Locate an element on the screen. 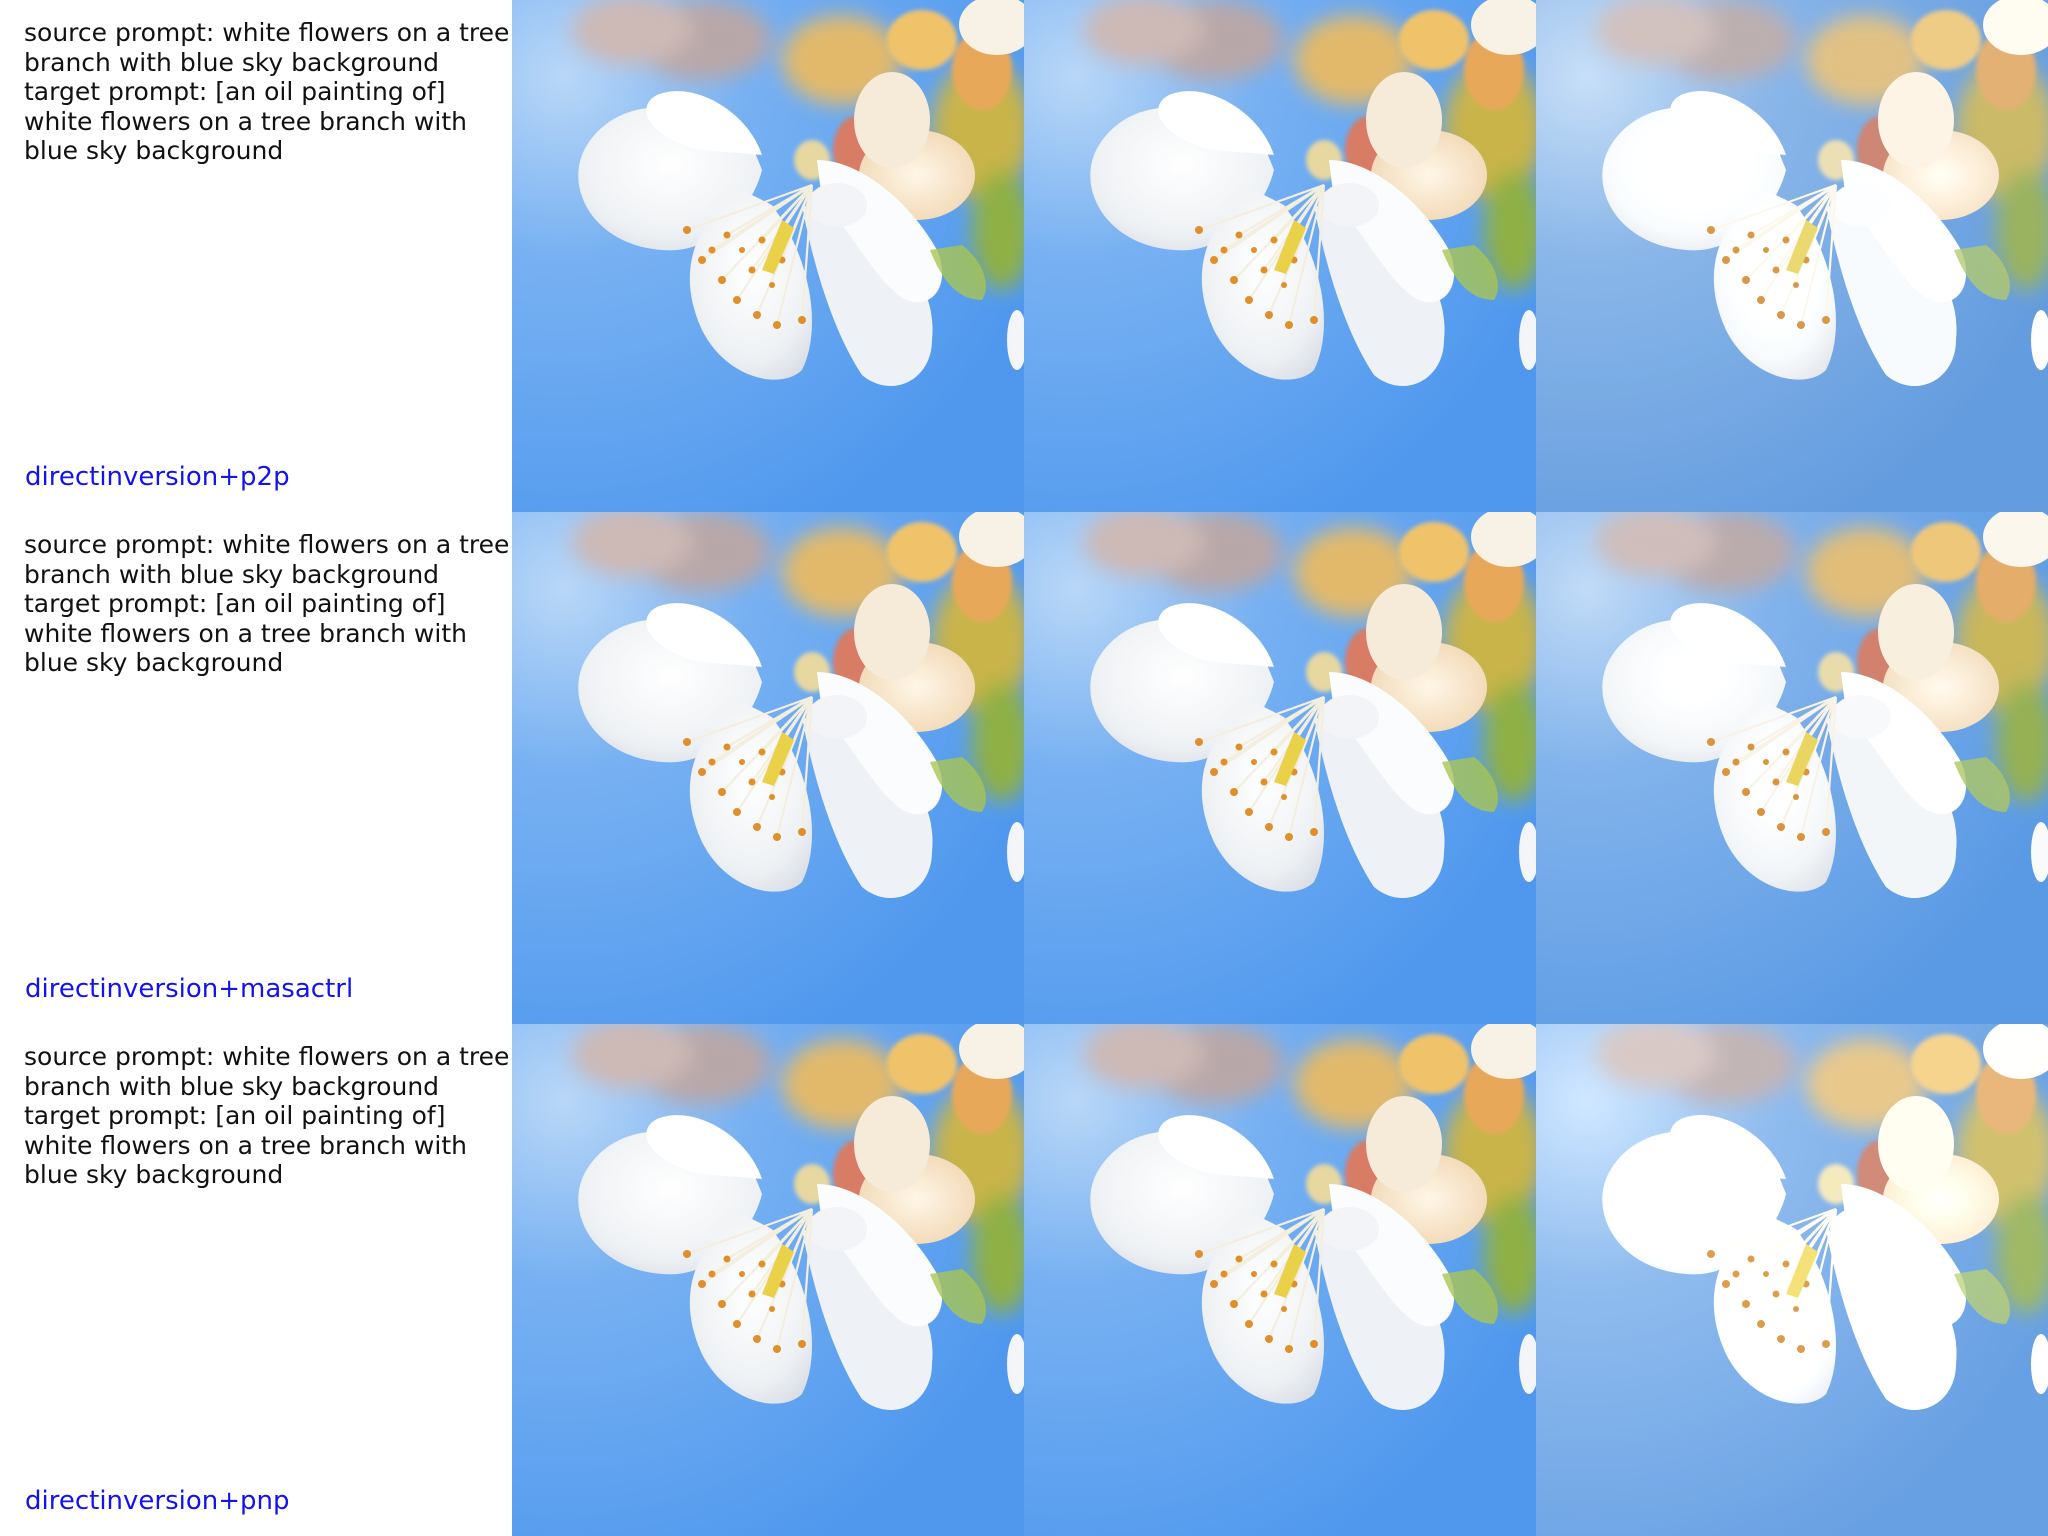 The width and height of the screenshot is (2048, 1536). method-label: directinversion+masactrl is located at coordinates (189, 989).